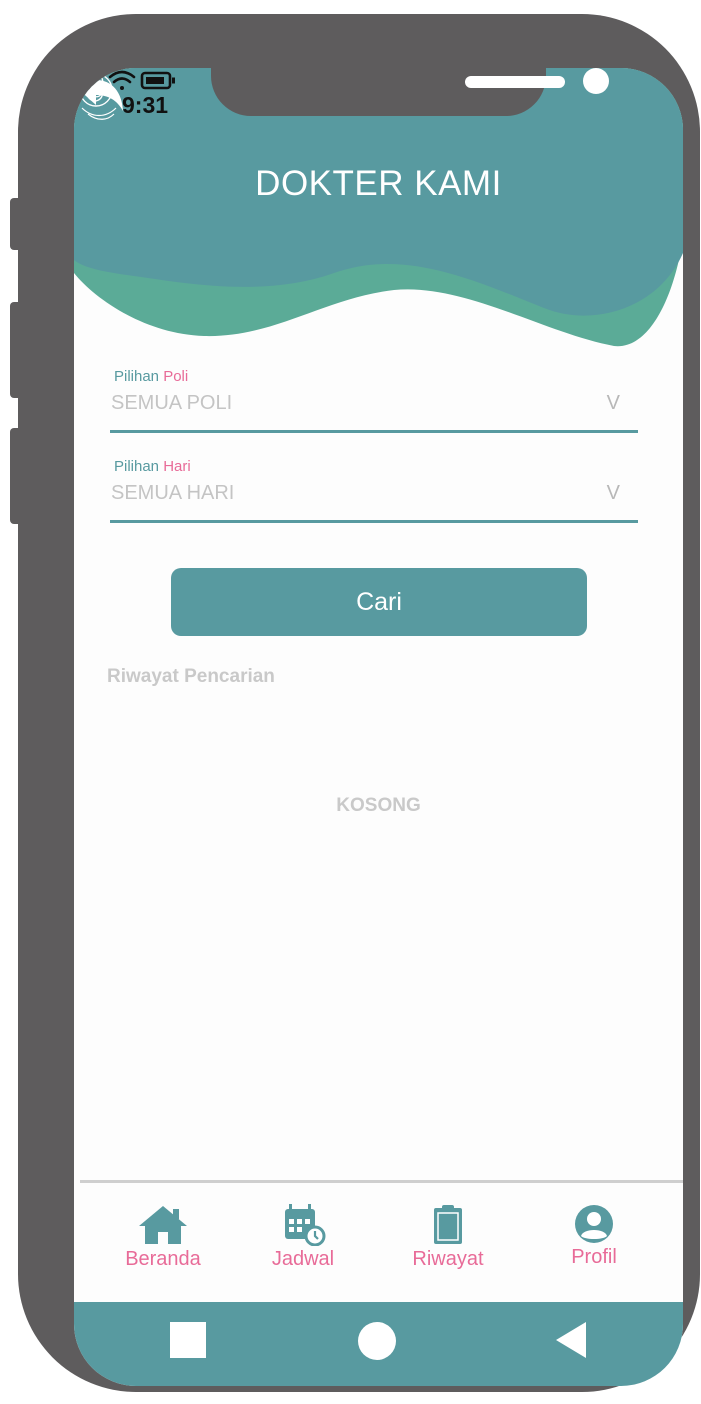 The width and height of the screenshot is (701, 1404). I want to click on user-icon, so click(594, 1224).